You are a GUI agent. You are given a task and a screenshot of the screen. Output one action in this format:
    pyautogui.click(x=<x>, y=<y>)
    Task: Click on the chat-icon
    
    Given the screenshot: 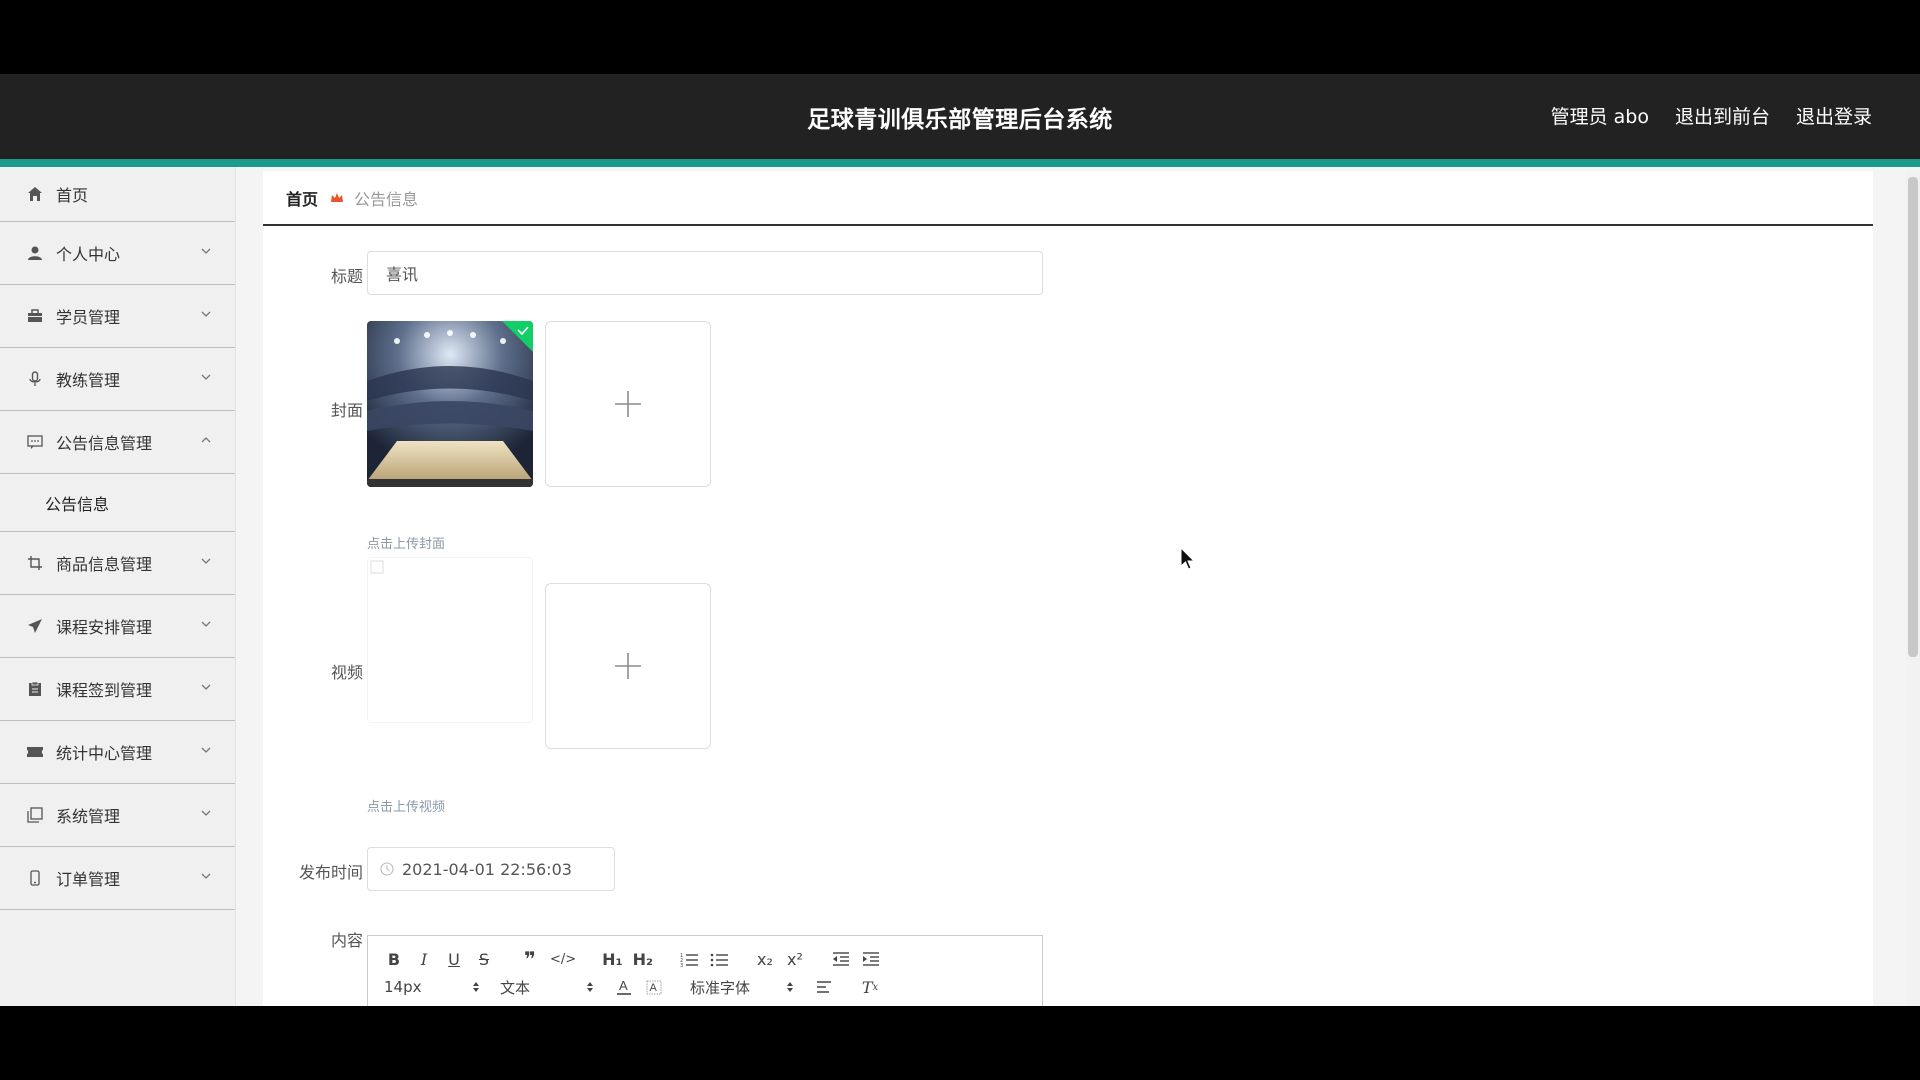 What is the action you would take?
    pyautogui.click(x=35, y=442)
    